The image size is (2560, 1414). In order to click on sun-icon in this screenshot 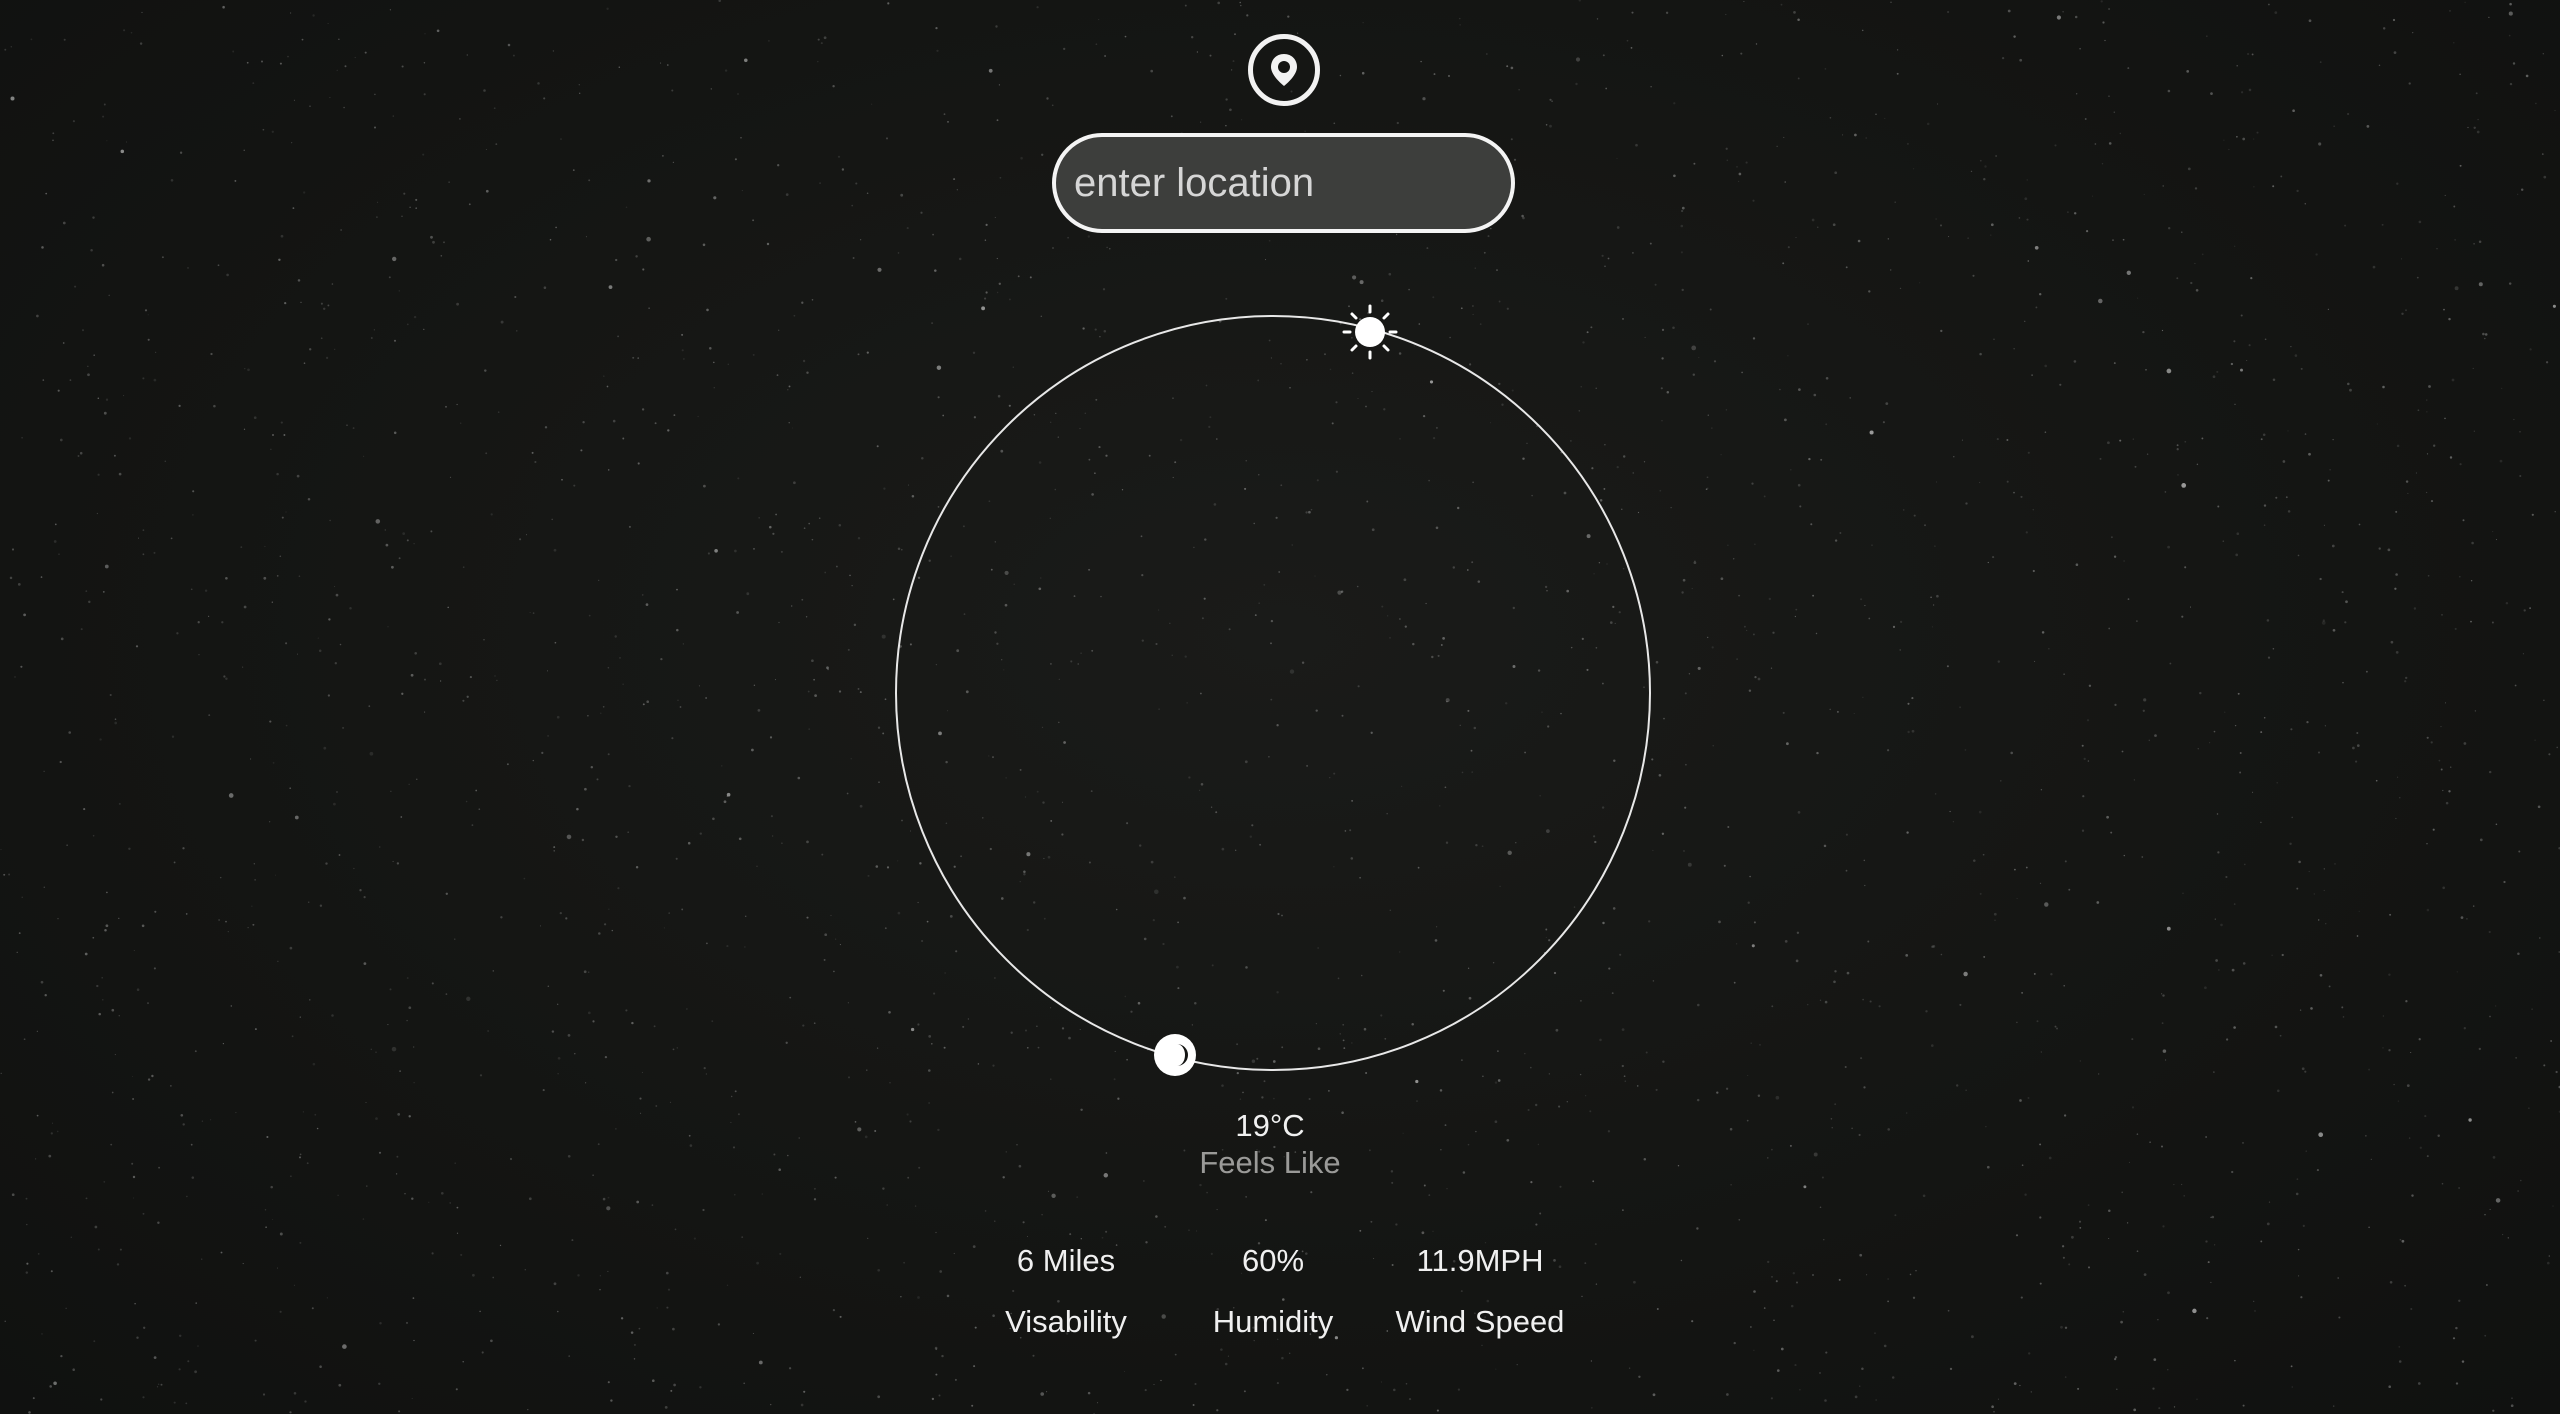, I will do `click(1370, 332)`.